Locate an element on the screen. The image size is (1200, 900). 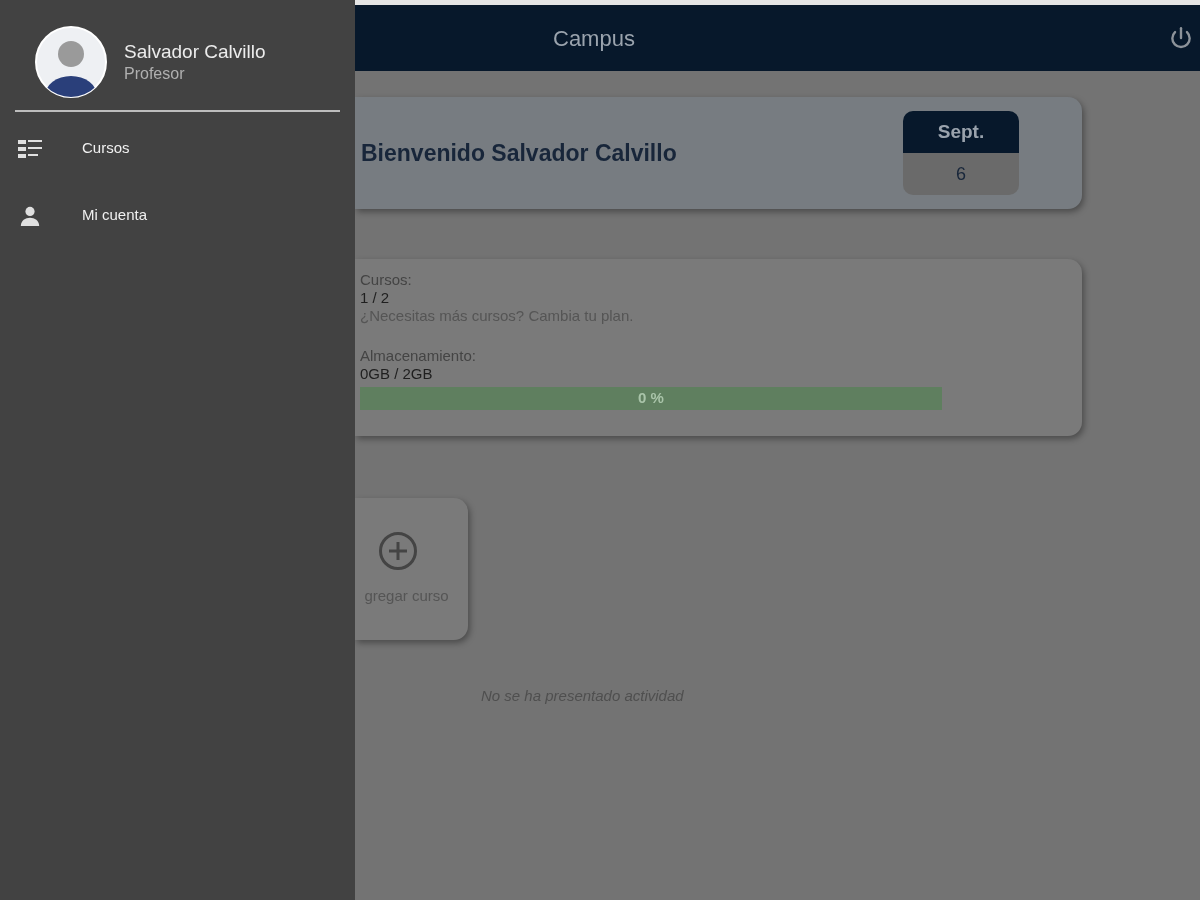
add-circle-icon is located at coordinates (397, 550).